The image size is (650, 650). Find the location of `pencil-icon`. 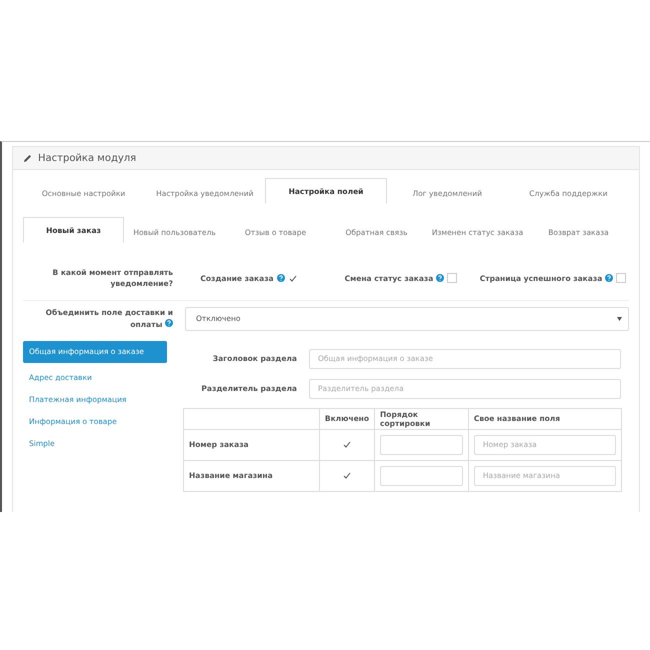

pencil-icon is located at coordinates (27, 158).